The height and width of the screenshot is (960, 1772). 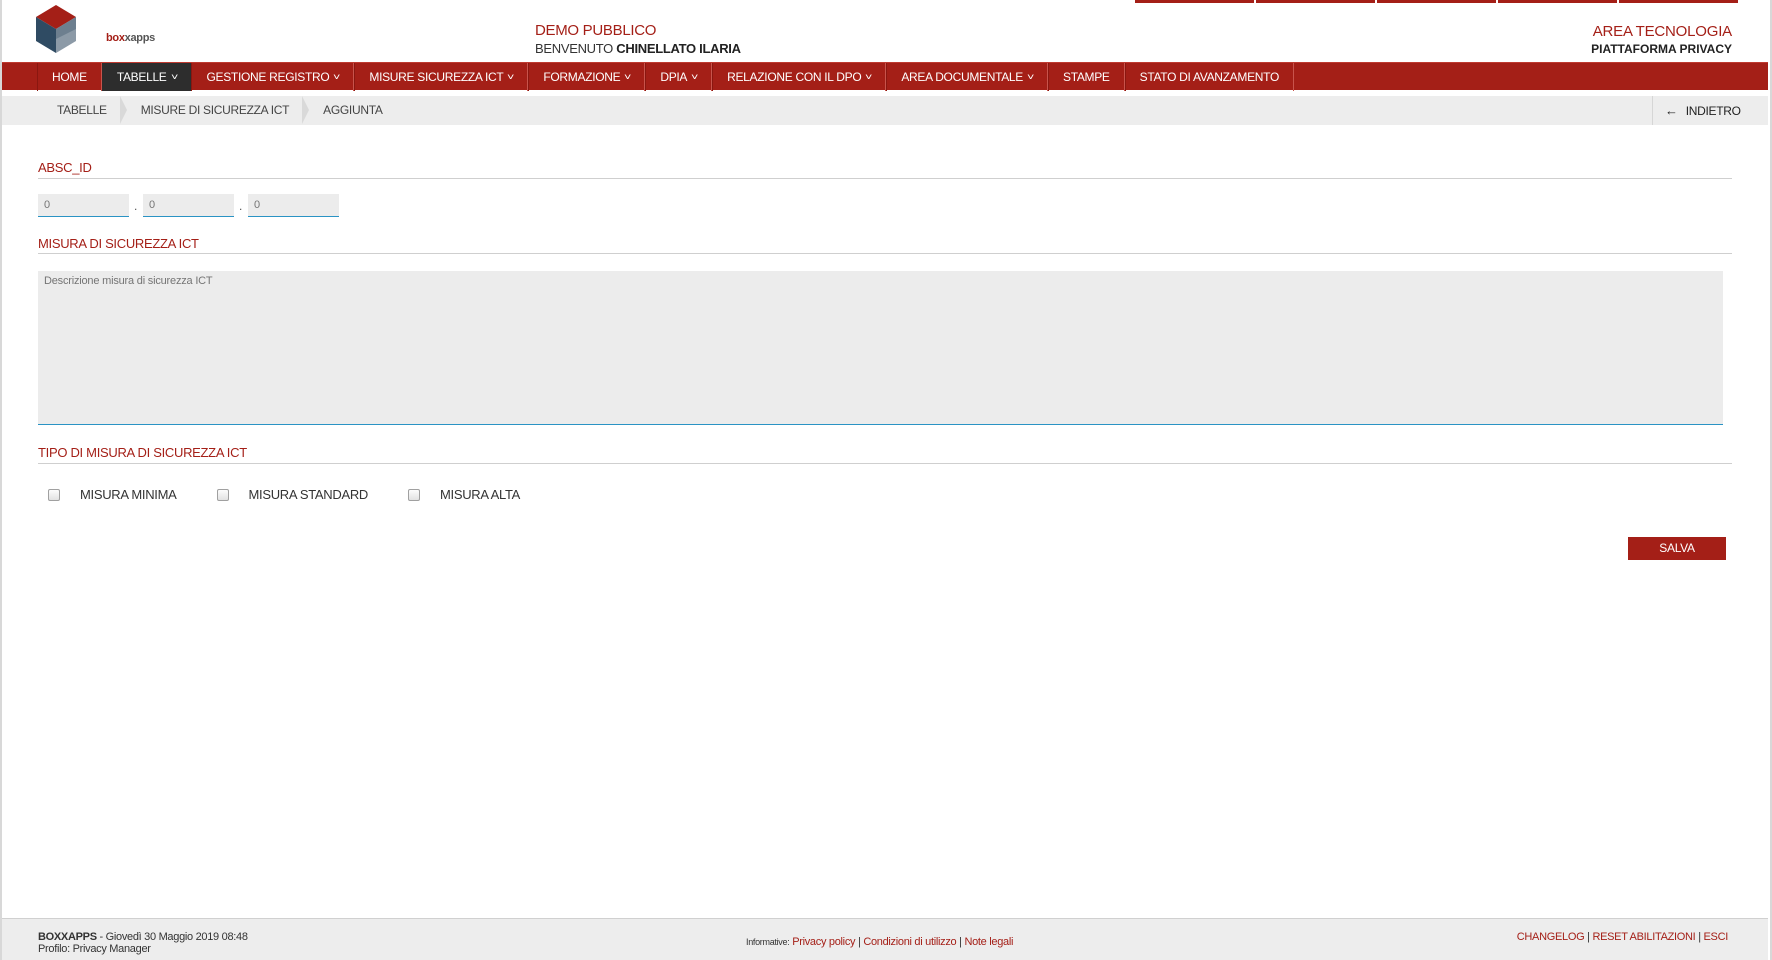 What do you see at coordinates (480, 494) in the screenshot?
I see `checkbox-label: MISURA ALTA` at bounding box center [480, 494].